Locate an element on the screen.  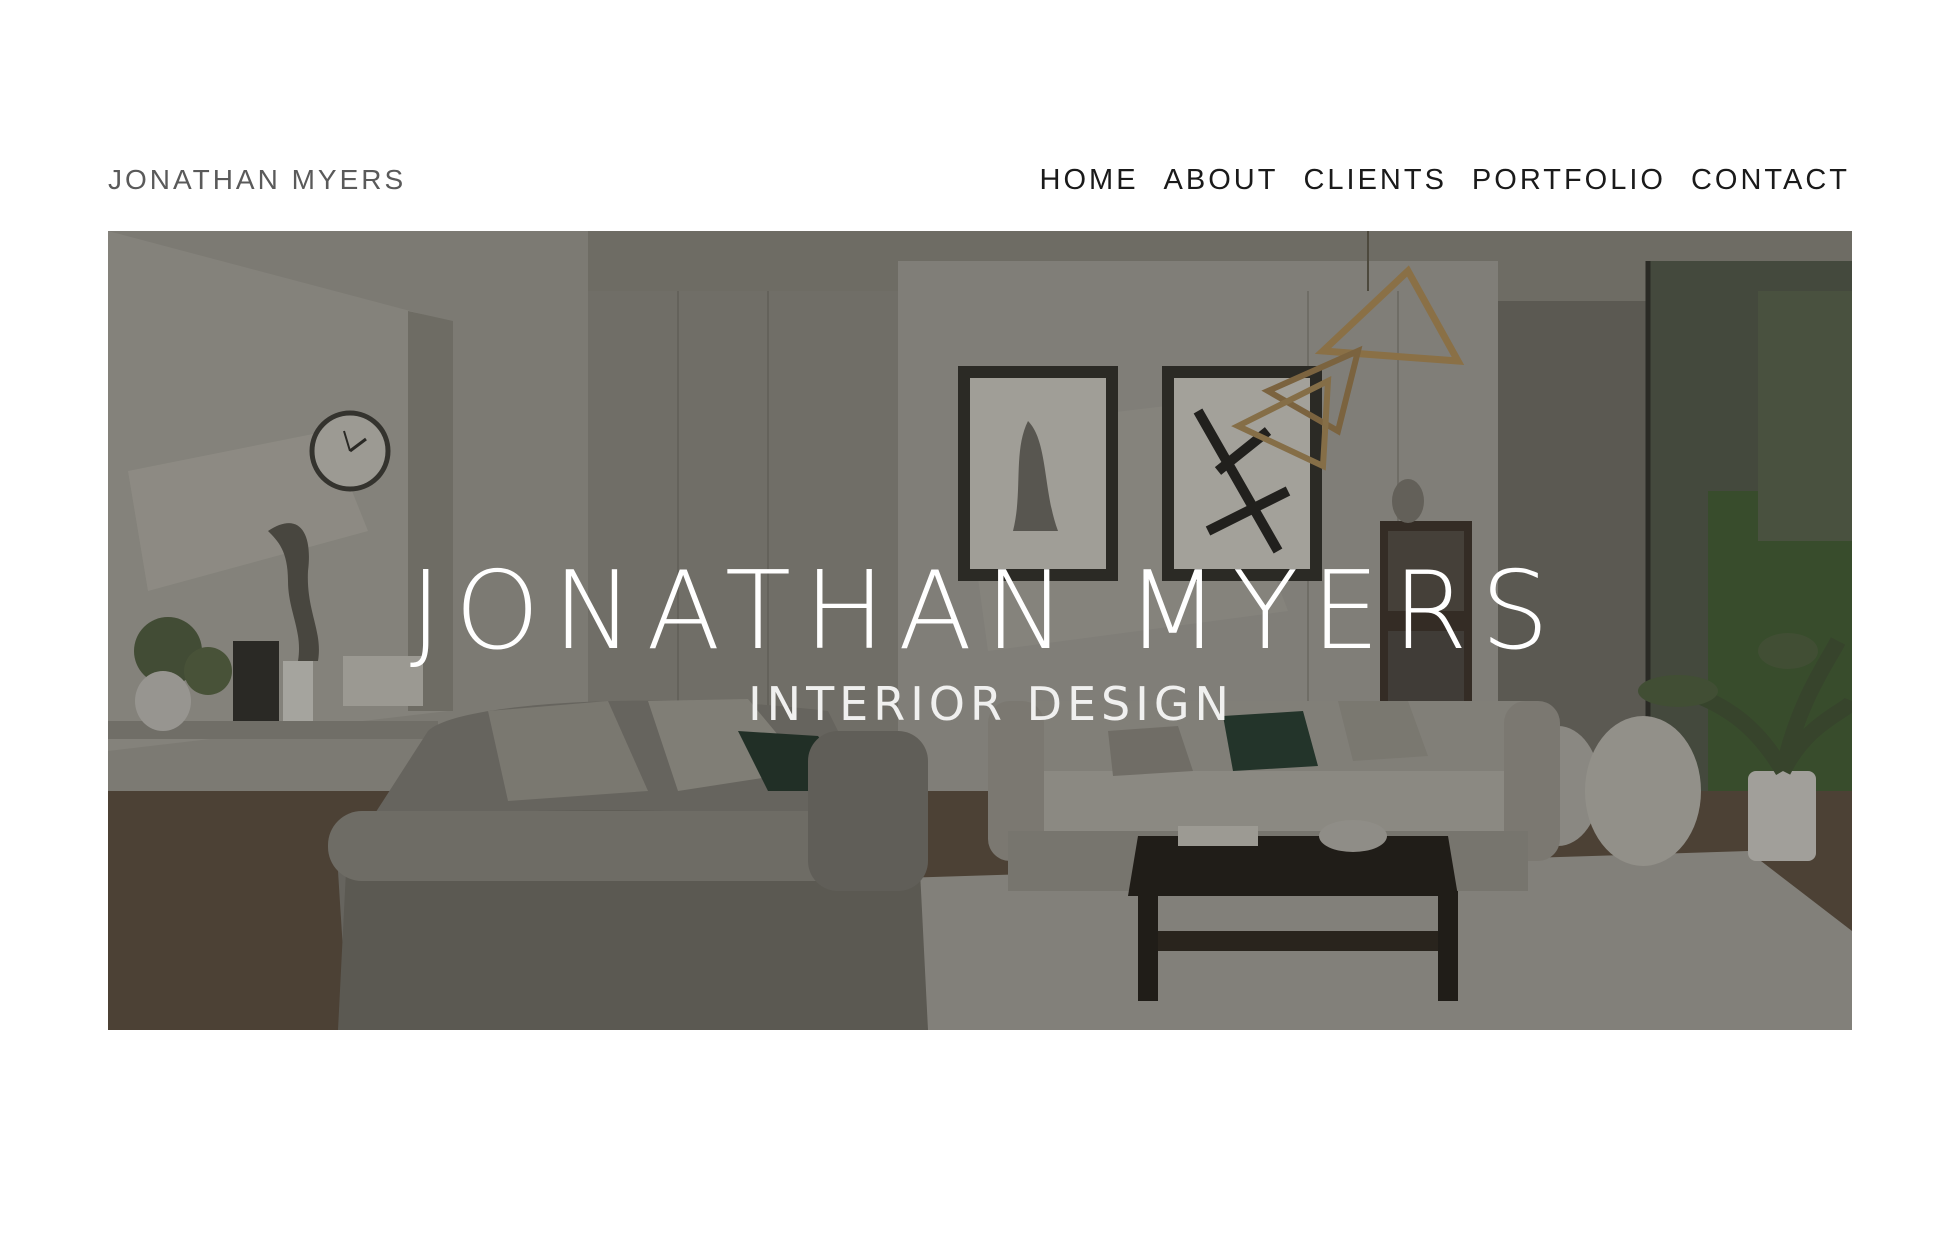
main-nav: HOME ABOUT CLIENTS PORTFOLIO CONTACT is located at coordinates (1445, 180).